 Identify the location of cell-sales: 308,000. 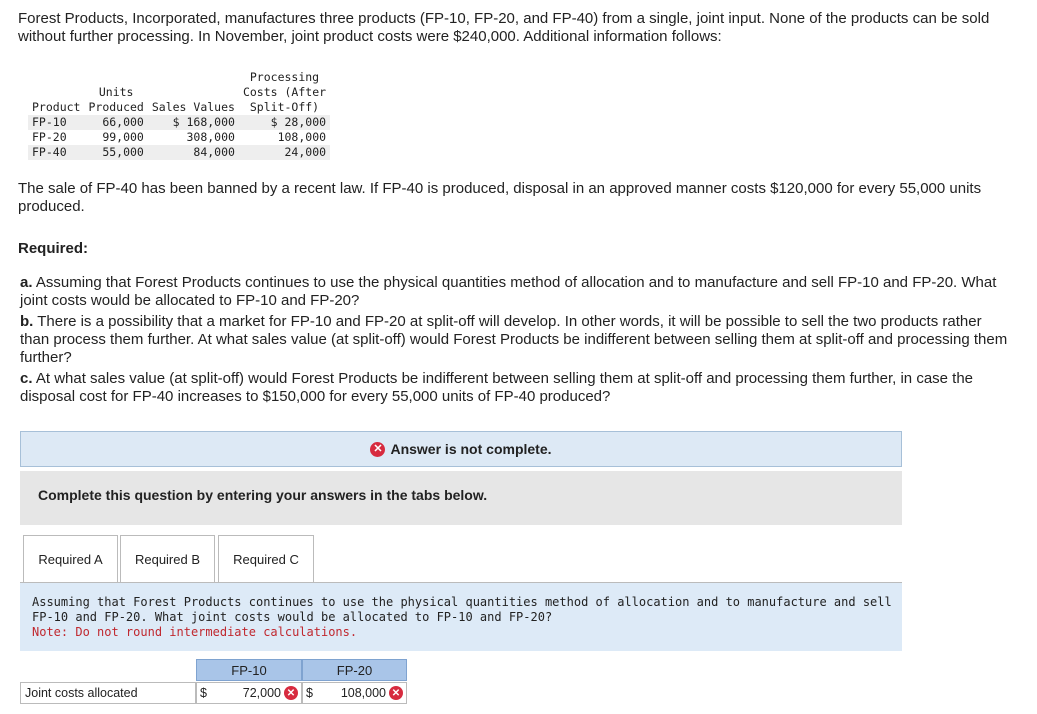
(210, 137).